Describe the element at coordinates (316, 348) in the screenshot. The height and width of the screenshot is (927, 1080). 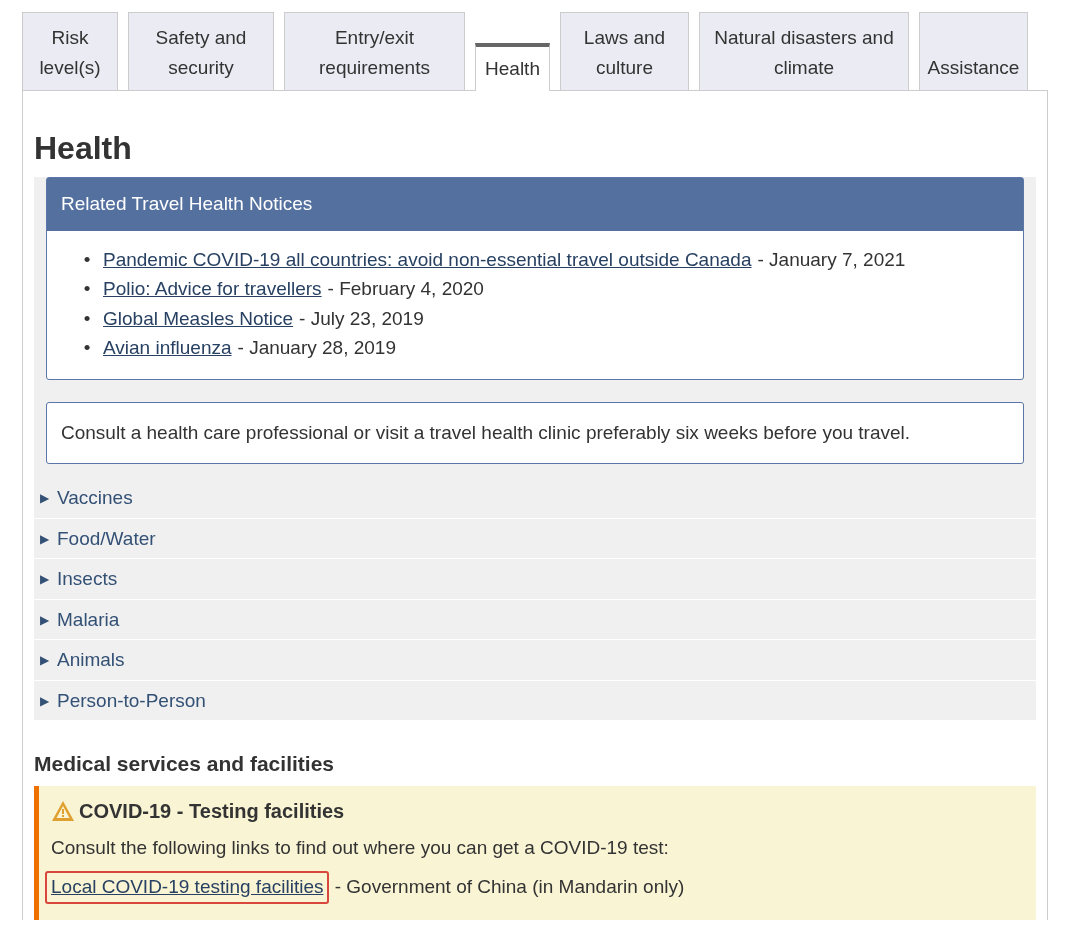
I see `notice-date: - January 28, 2019` at that location.